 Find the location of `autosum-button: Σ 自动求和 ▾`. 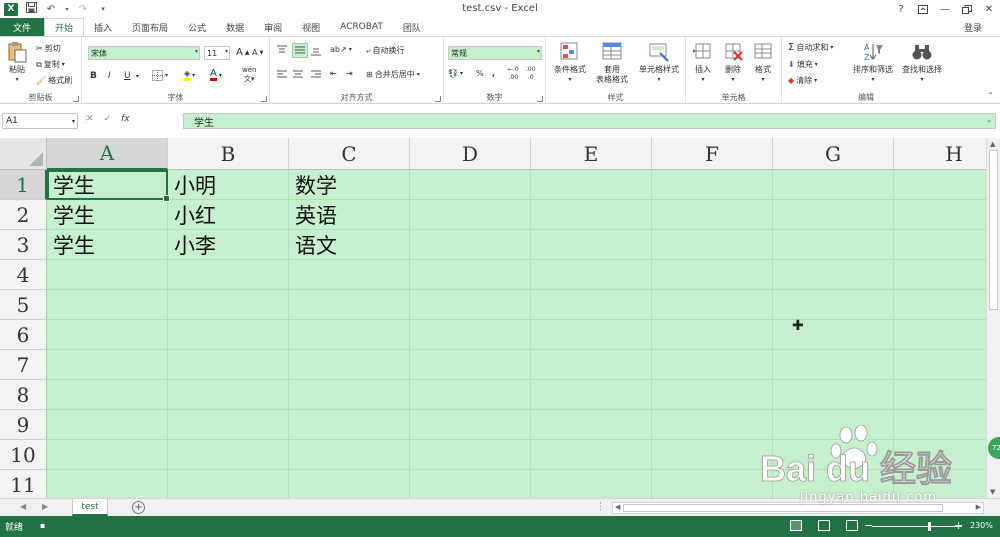

autosum-button: Σ 自动求和 ▾ is located at coordinates (810, 47).